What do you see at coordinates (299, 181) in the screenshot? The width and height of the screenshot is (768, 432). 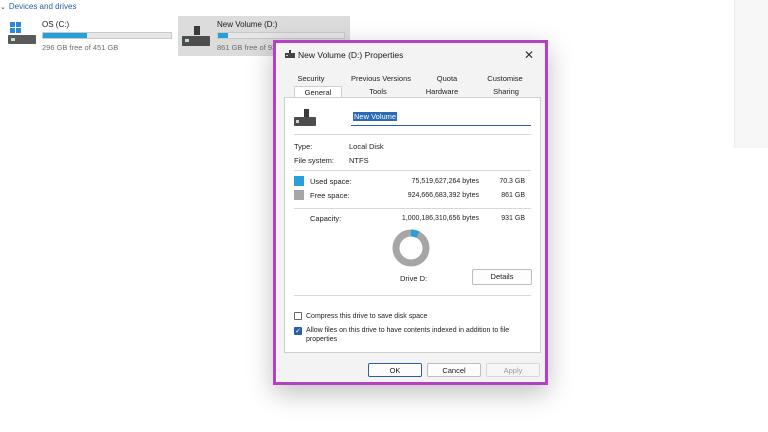 I see `used-space-swatch` at bounding box center [299, 181].